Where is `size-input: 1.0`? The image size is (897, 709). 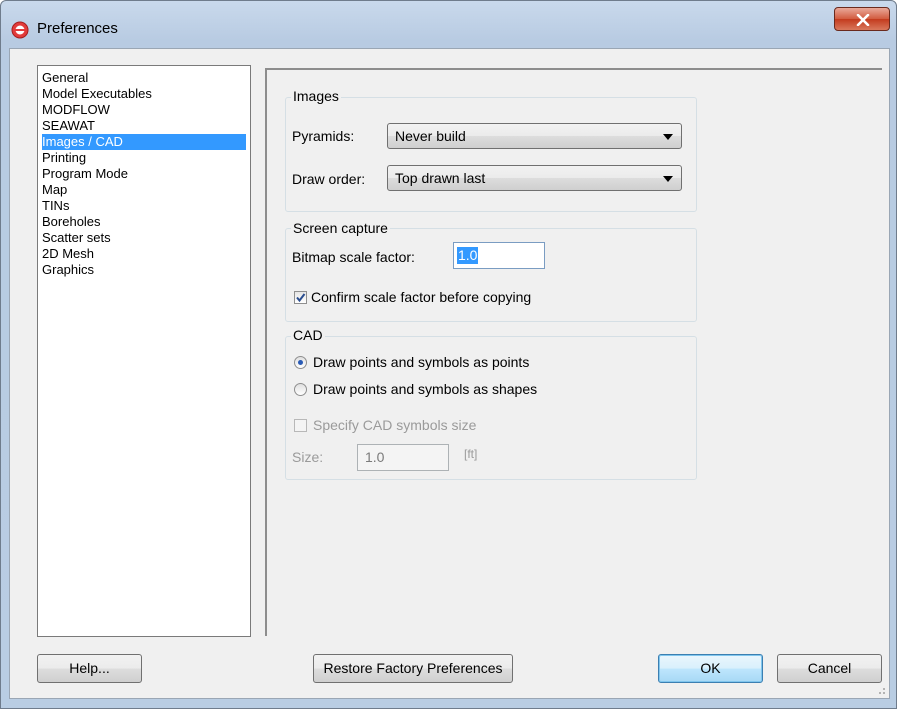
size-input: 1.0 is located at coordinates (403, 457).